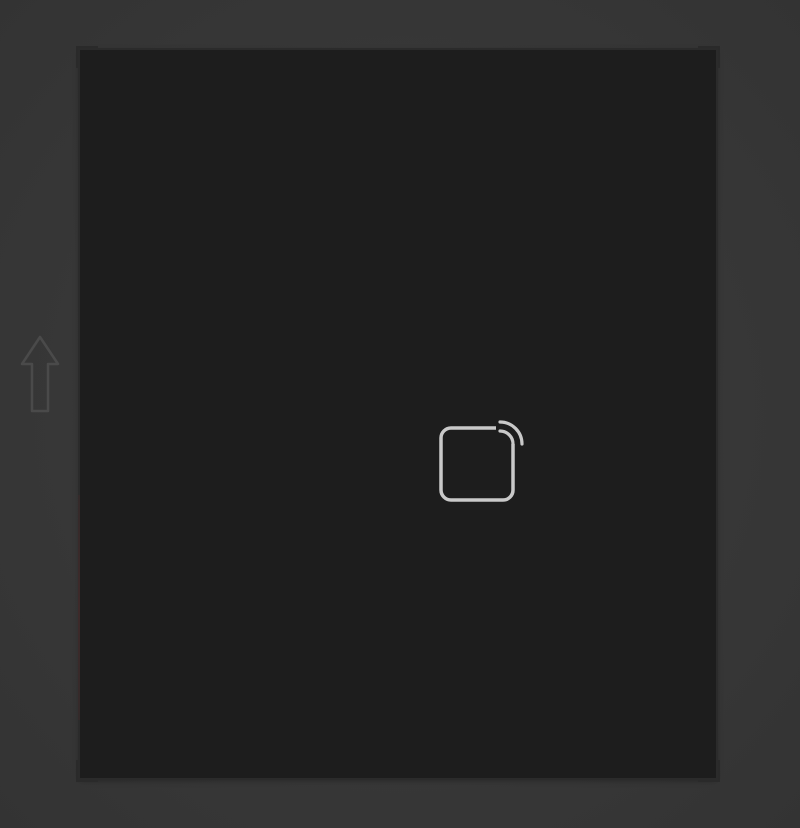 The image size is (800, 828). What do you see at coordinates (87, 771) in the screenshot?
I see `frame-corner-handle-bottom-left` at bounding box center [87, 771].